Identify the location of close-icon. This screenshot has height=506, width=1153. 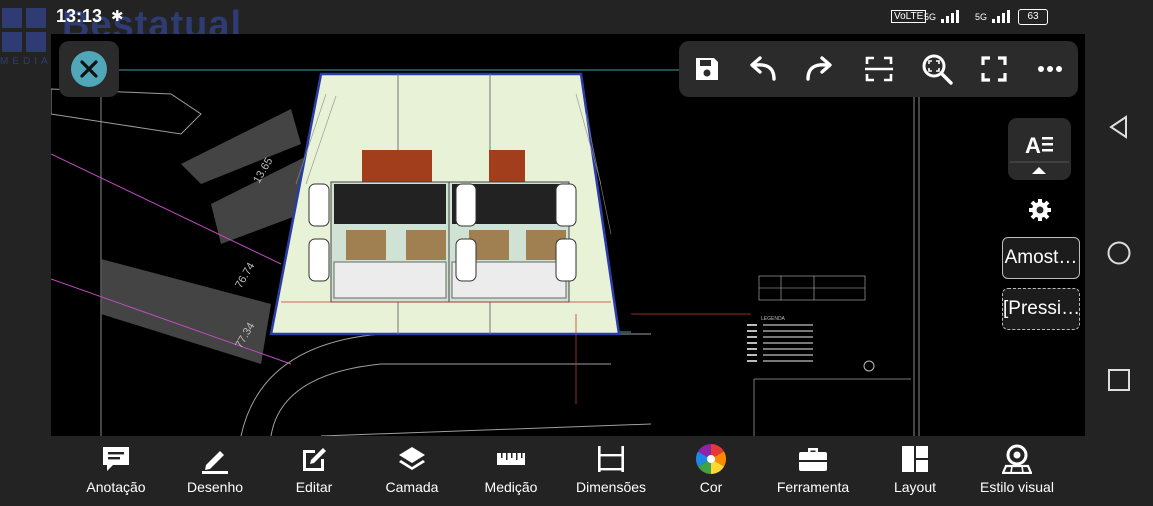
(89, 69).